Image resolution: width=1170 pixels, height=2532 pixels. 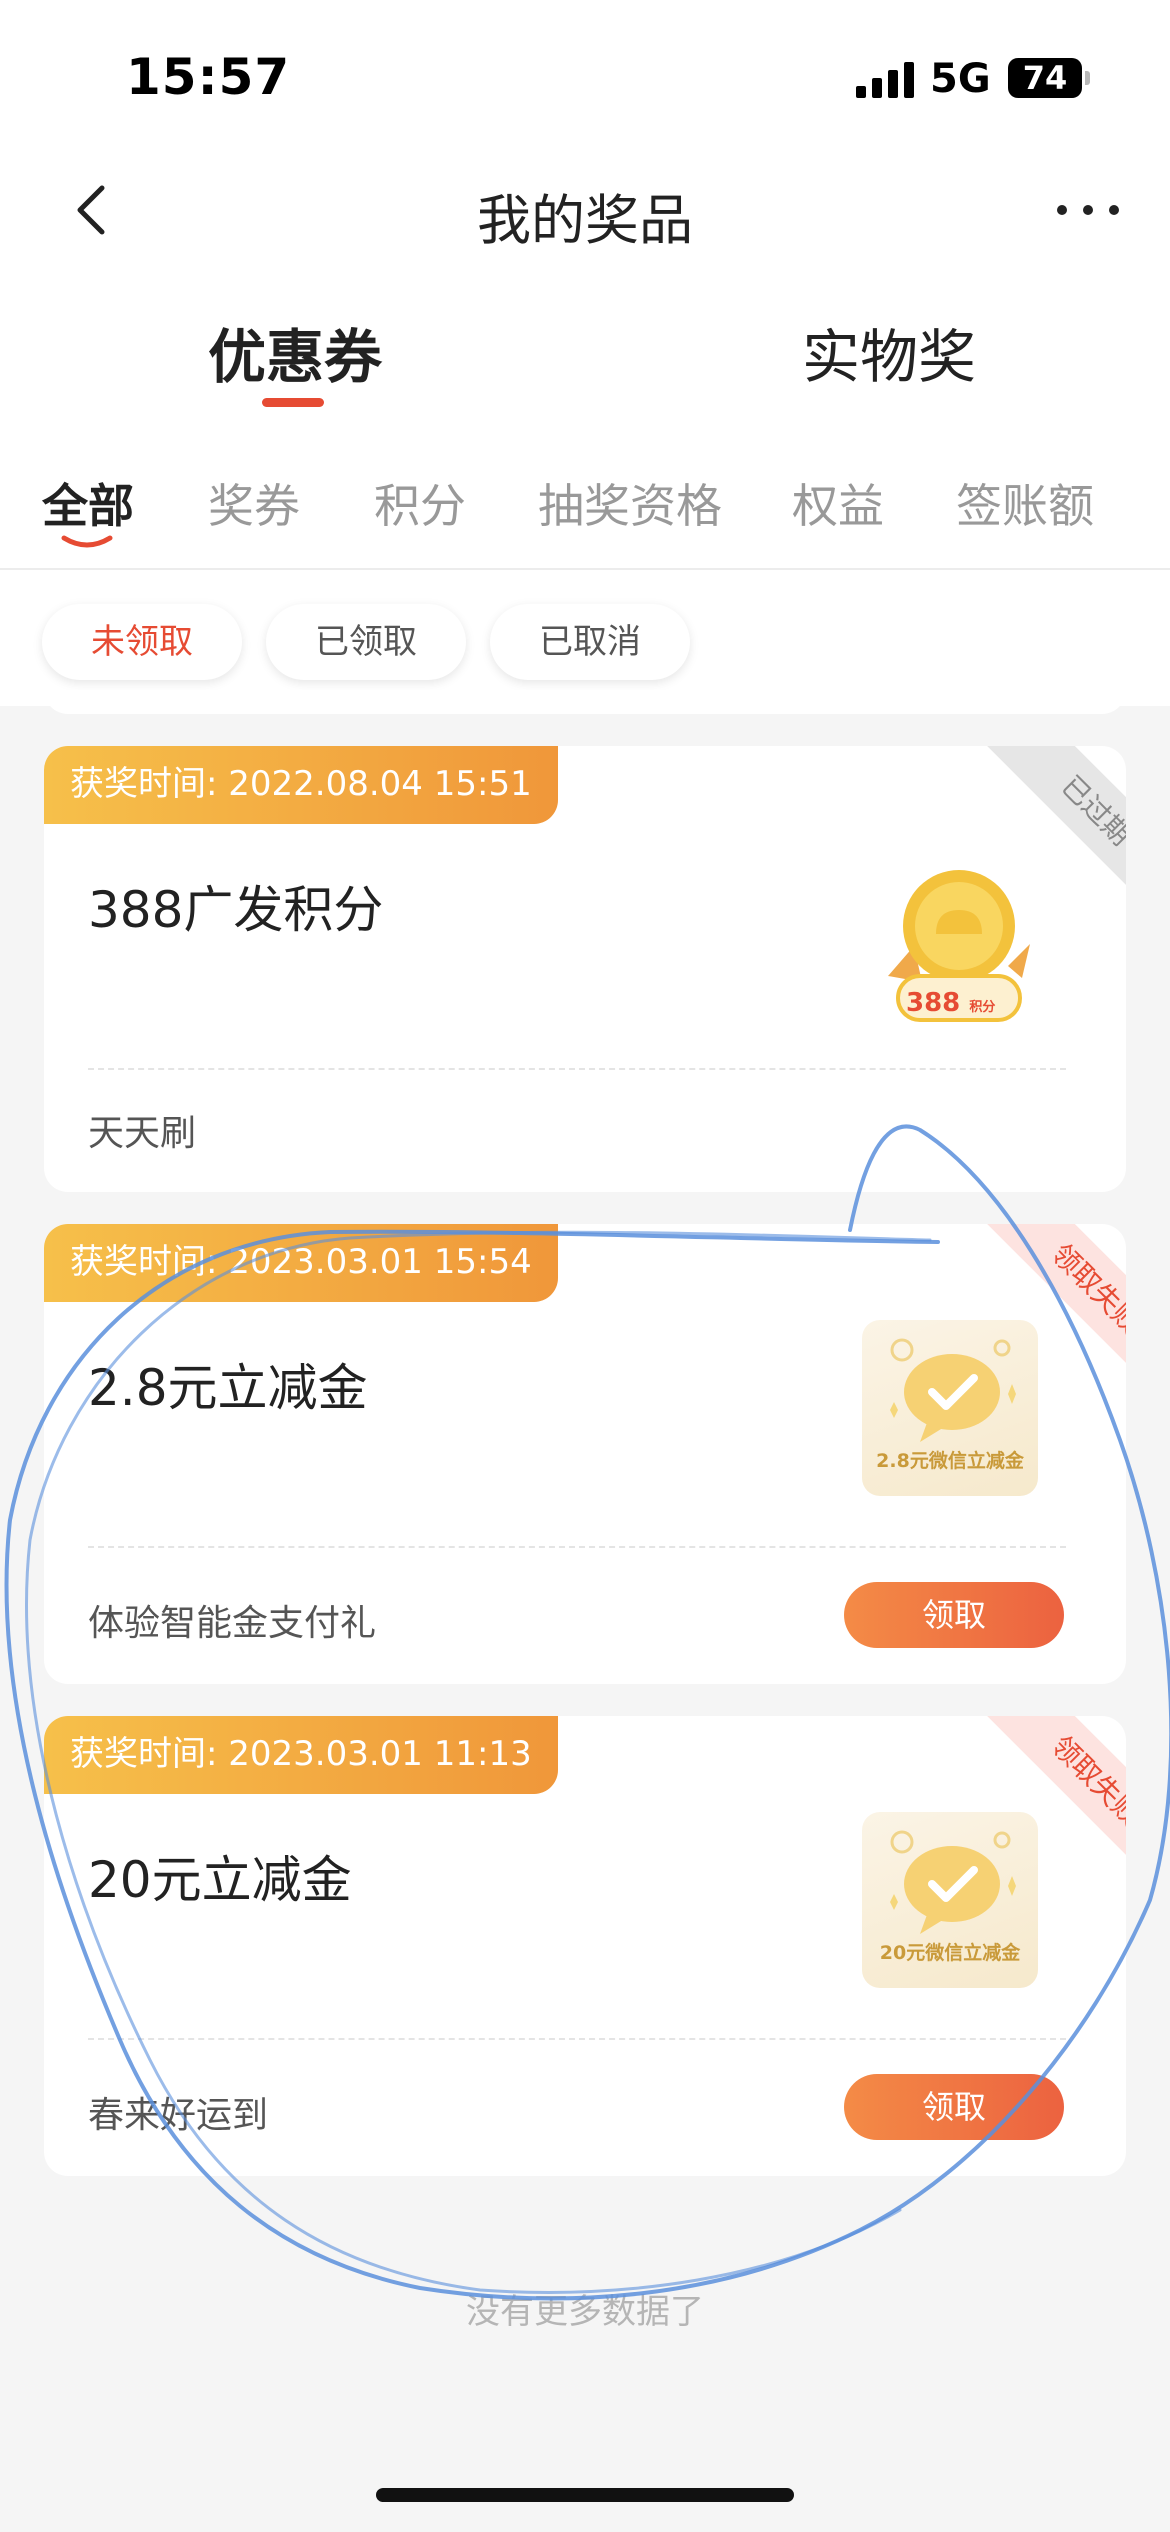 What do you see at coordinates (142, 1133) in the screenshot?
I see `activity-name: 天天刷` at bounding box center [142, 1133].